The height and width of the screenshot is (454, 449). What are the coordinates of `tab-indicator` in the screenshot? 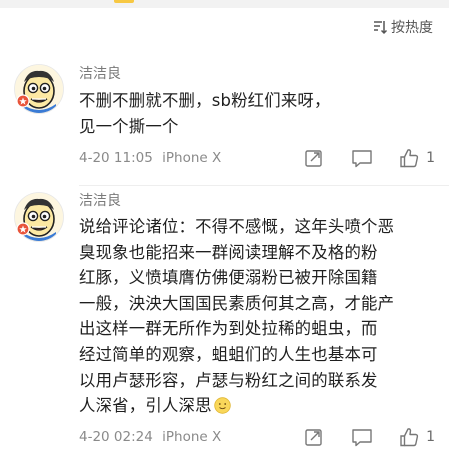 It's located at (124, 1).